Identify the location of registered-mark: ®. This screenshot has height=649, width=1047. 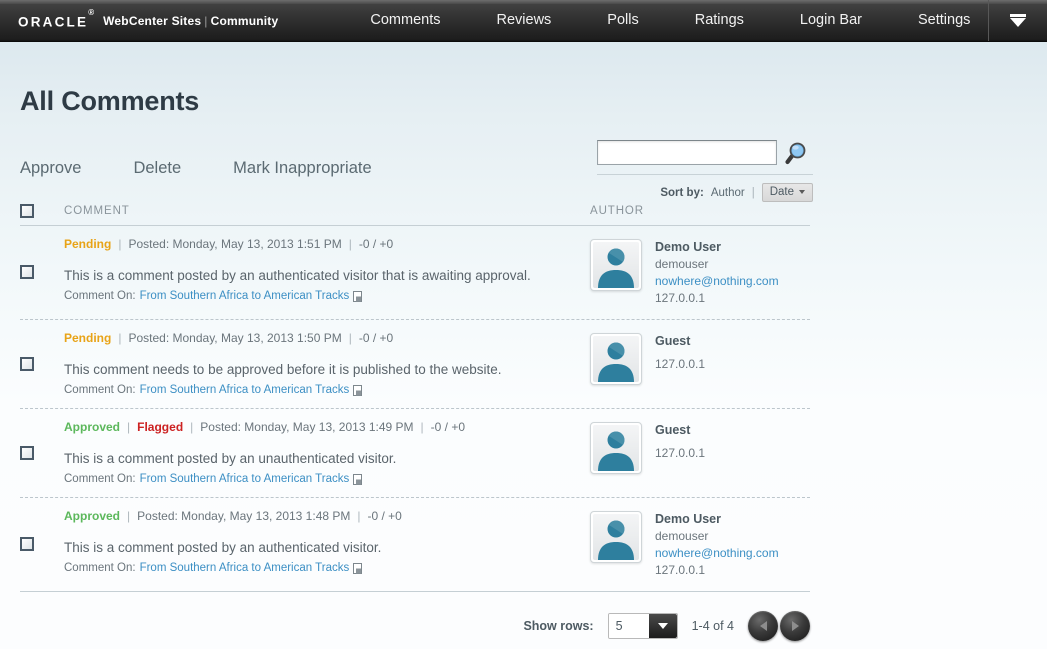
(91, 12).